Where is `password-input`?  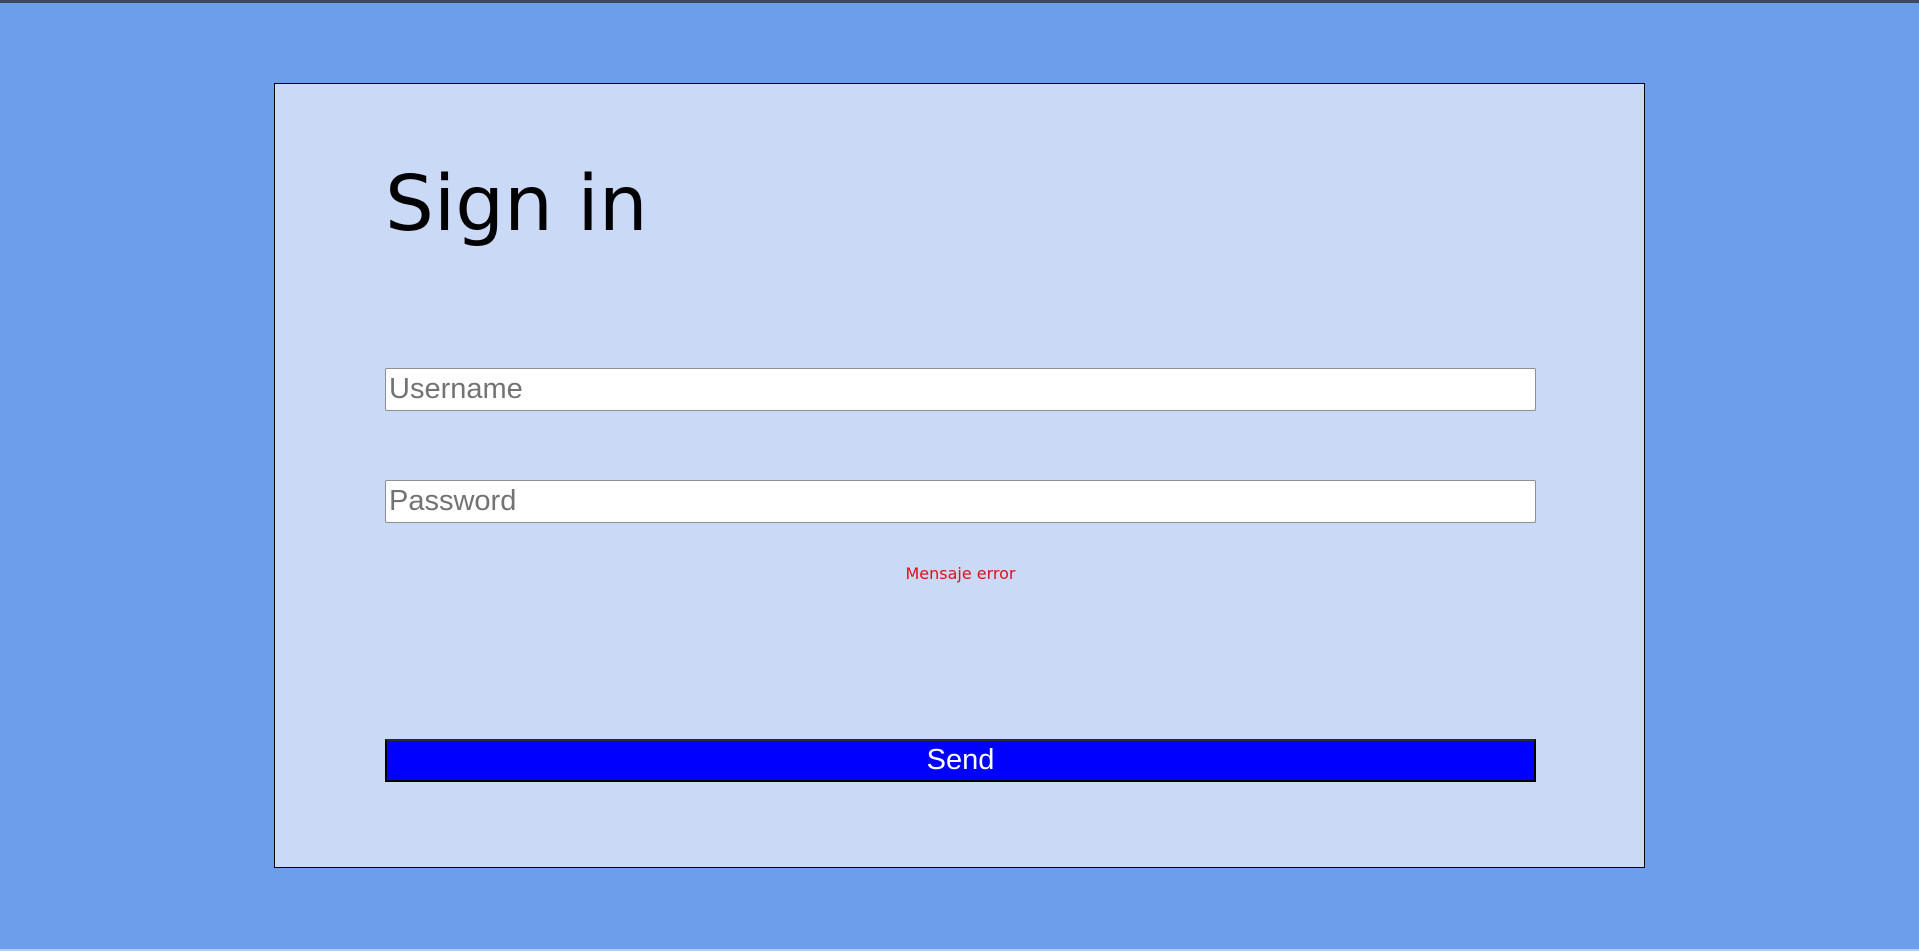 password-input is located at coordinates (960, 501).